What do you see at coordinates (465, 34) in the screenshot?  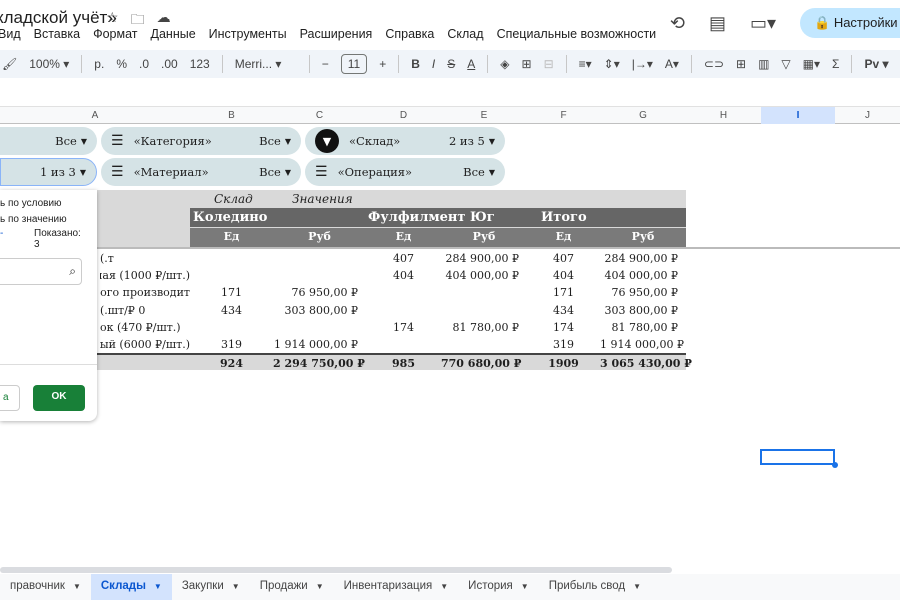 I see `menu-item: Склад` at bounding box center [465, 34].